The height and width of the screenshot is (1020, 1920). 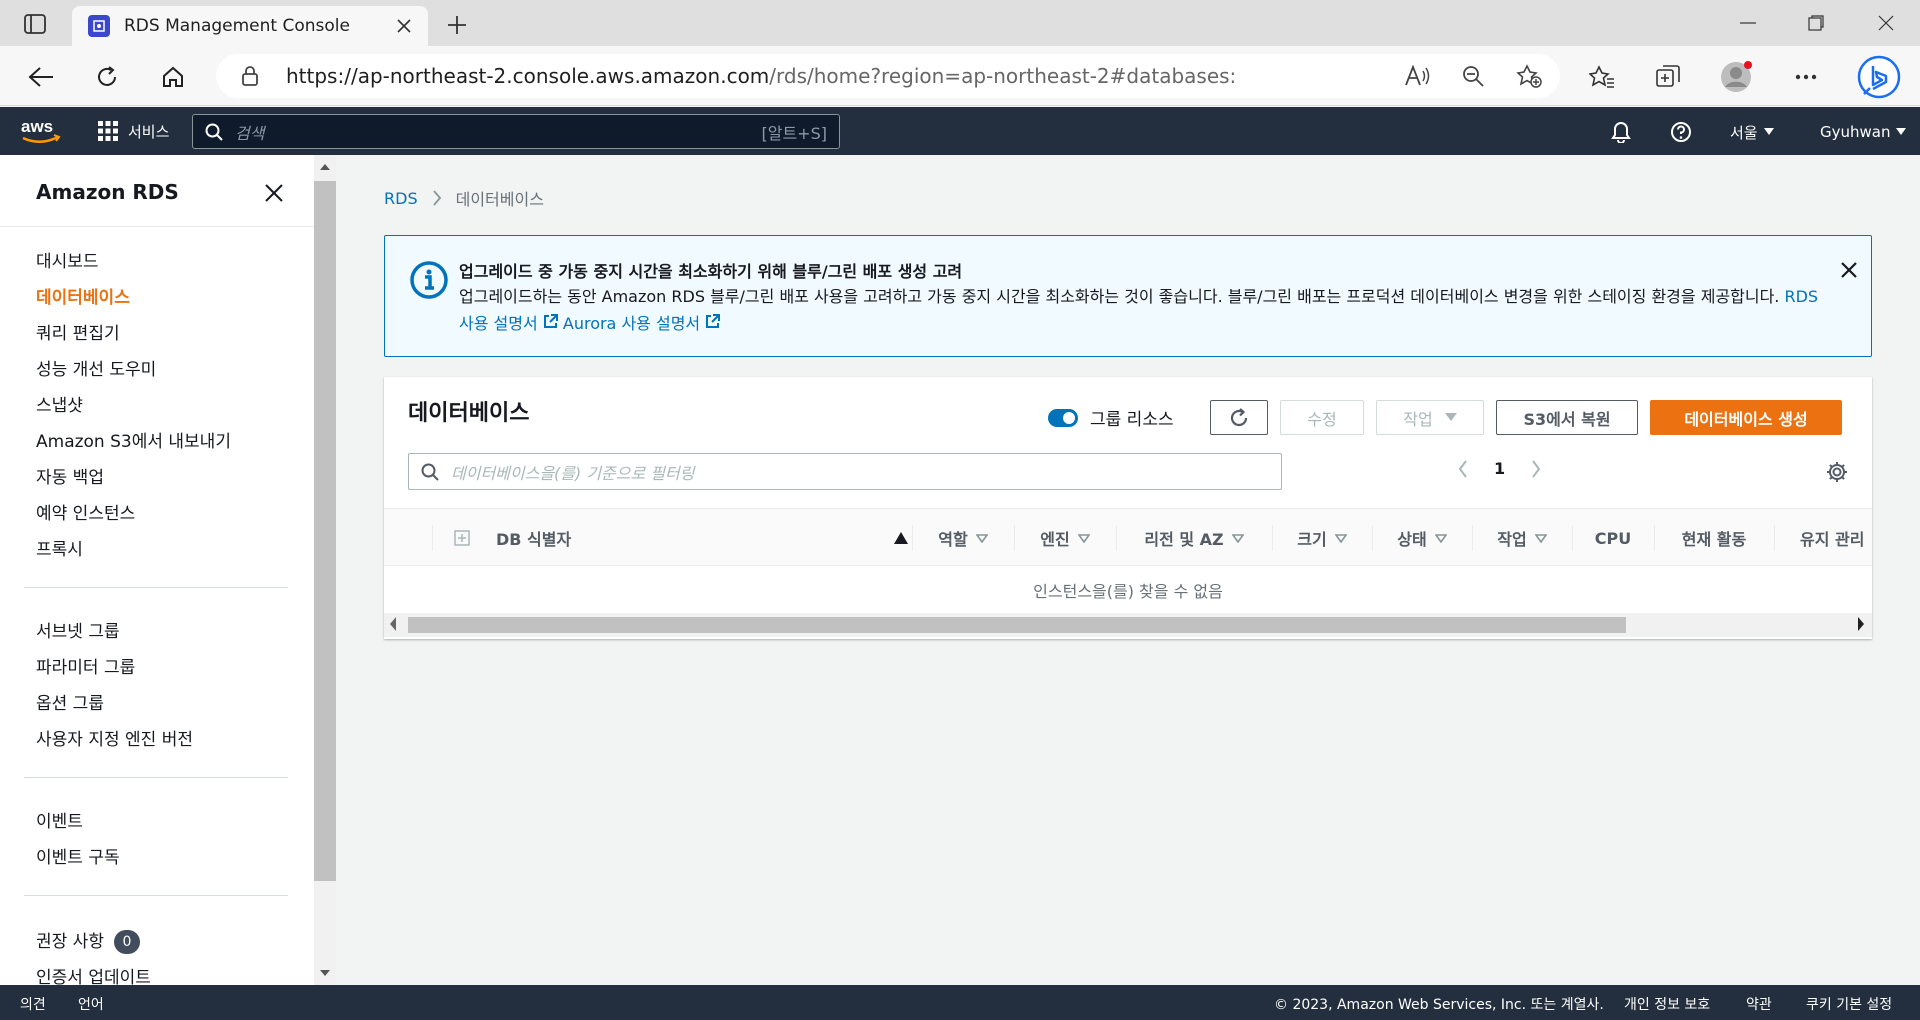 What do you see at coordinates (1714, 538) in the screenshot?
I see `column-current-activity: 현재 활동` at bounding box center [1714, 538].